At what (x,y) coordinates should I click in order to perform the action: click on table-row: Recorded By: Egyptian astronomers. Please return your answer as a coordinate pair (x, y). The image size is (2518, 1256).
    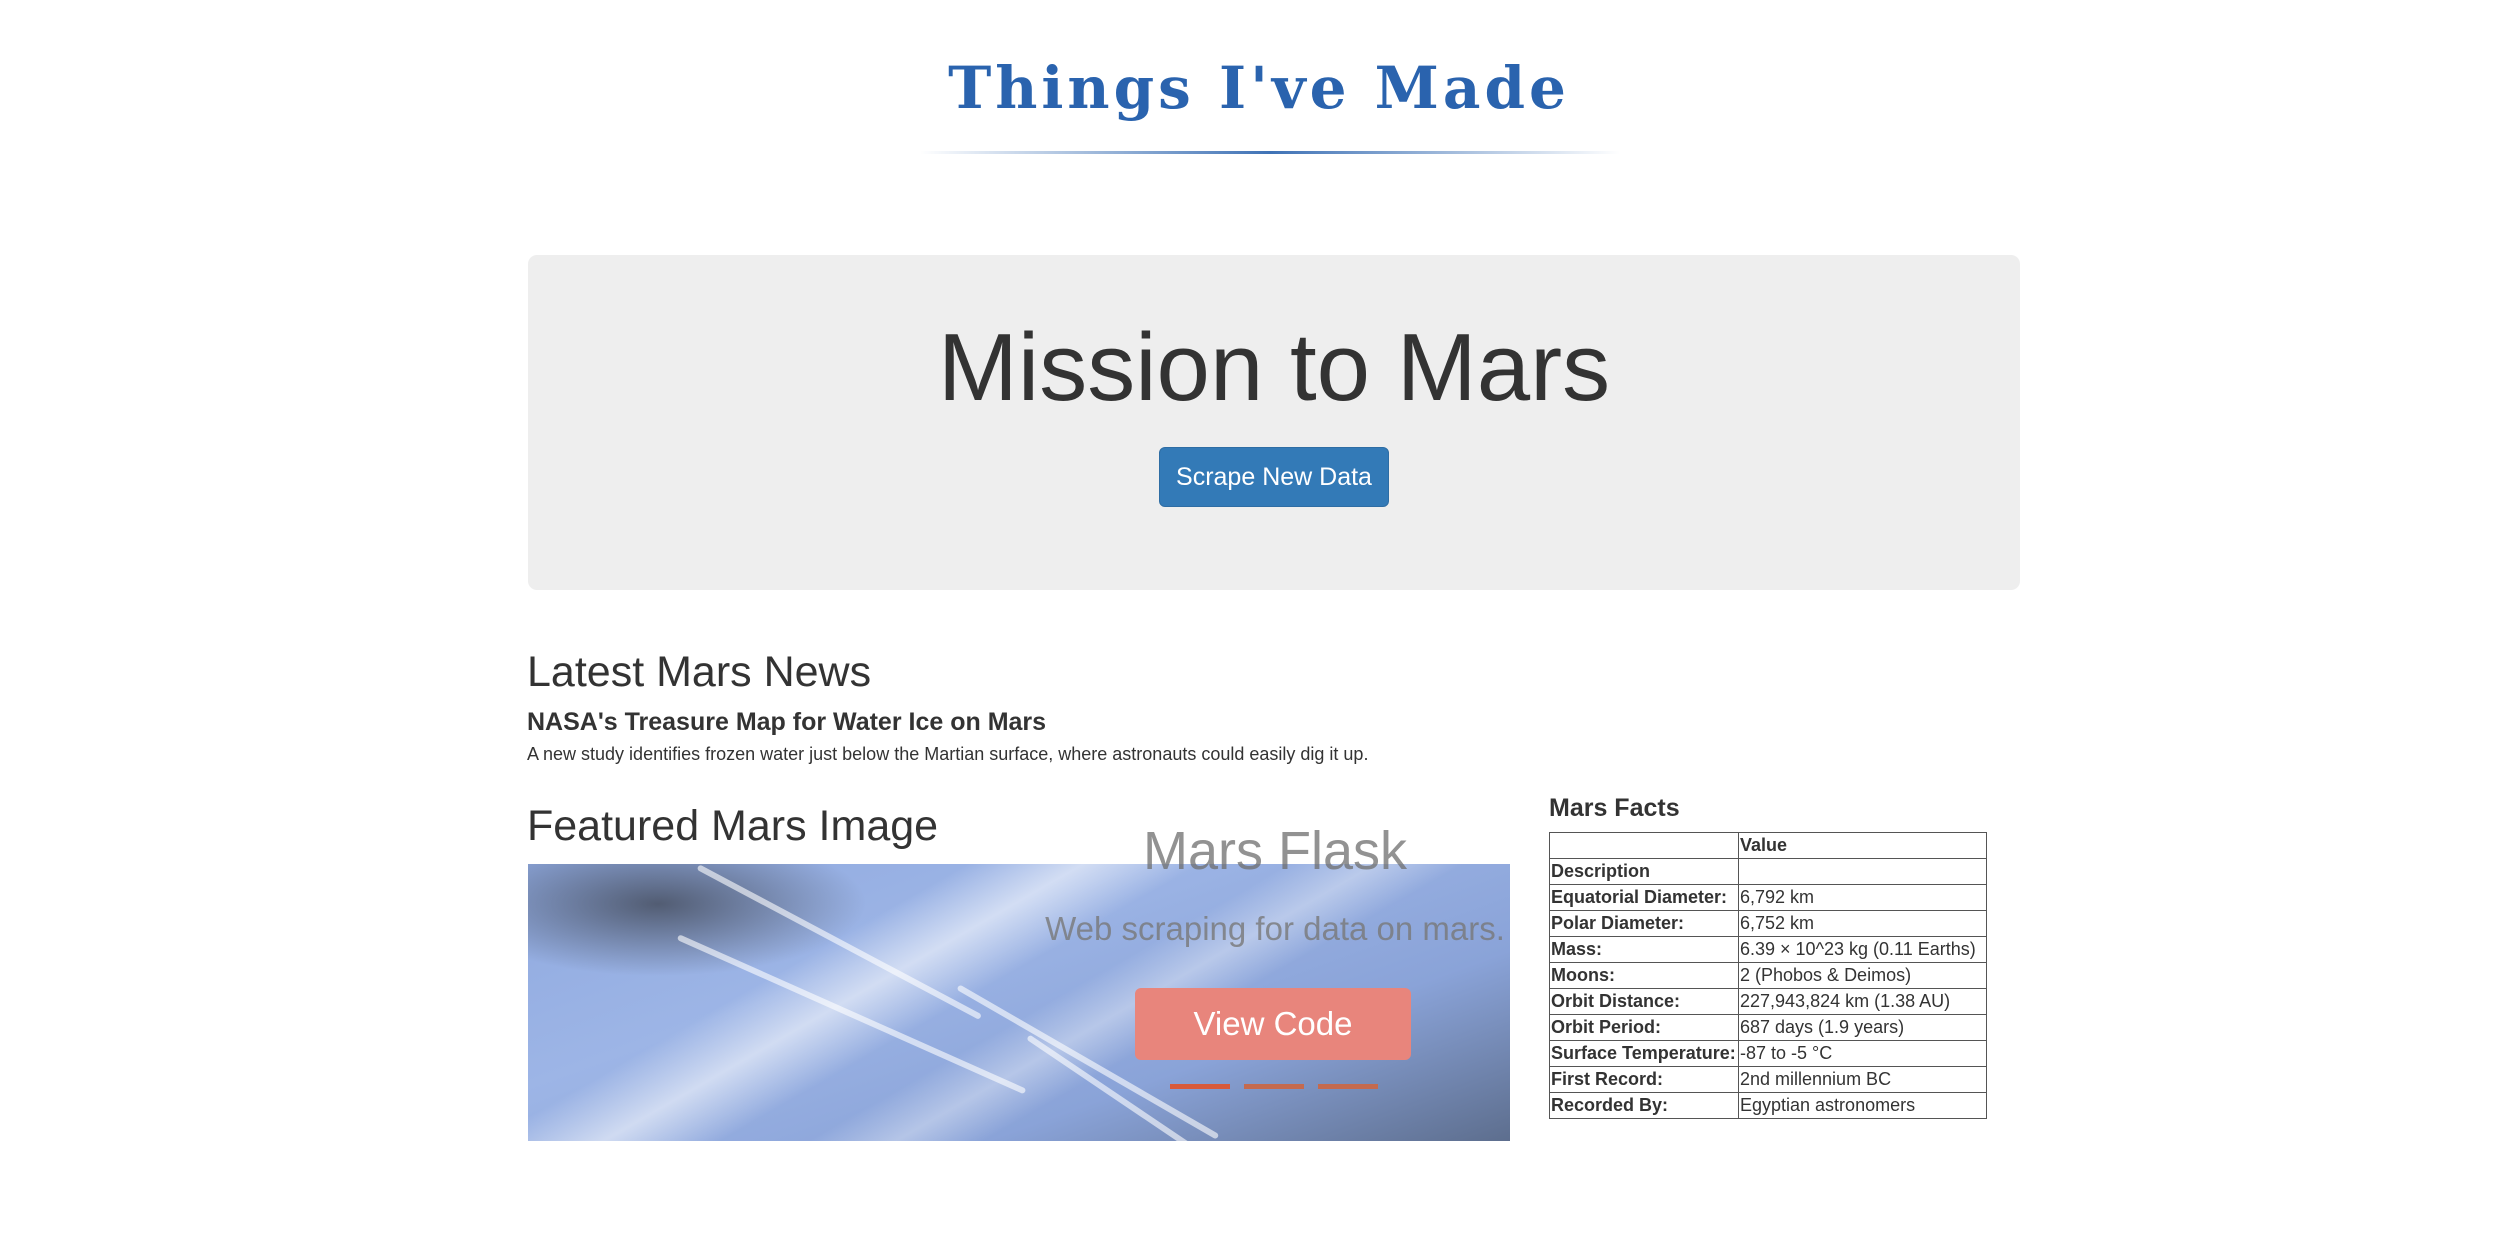
    Looking at the image, I should click on (1768, 1105).